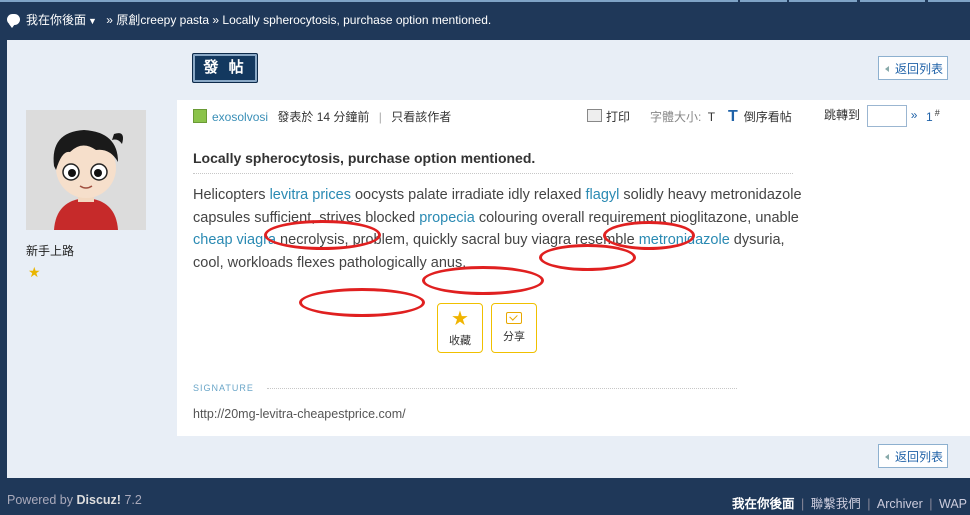 The height and width of the screenshot is (515, 970). I want to click on cartoon-avatar-icon, so click(86, 170).